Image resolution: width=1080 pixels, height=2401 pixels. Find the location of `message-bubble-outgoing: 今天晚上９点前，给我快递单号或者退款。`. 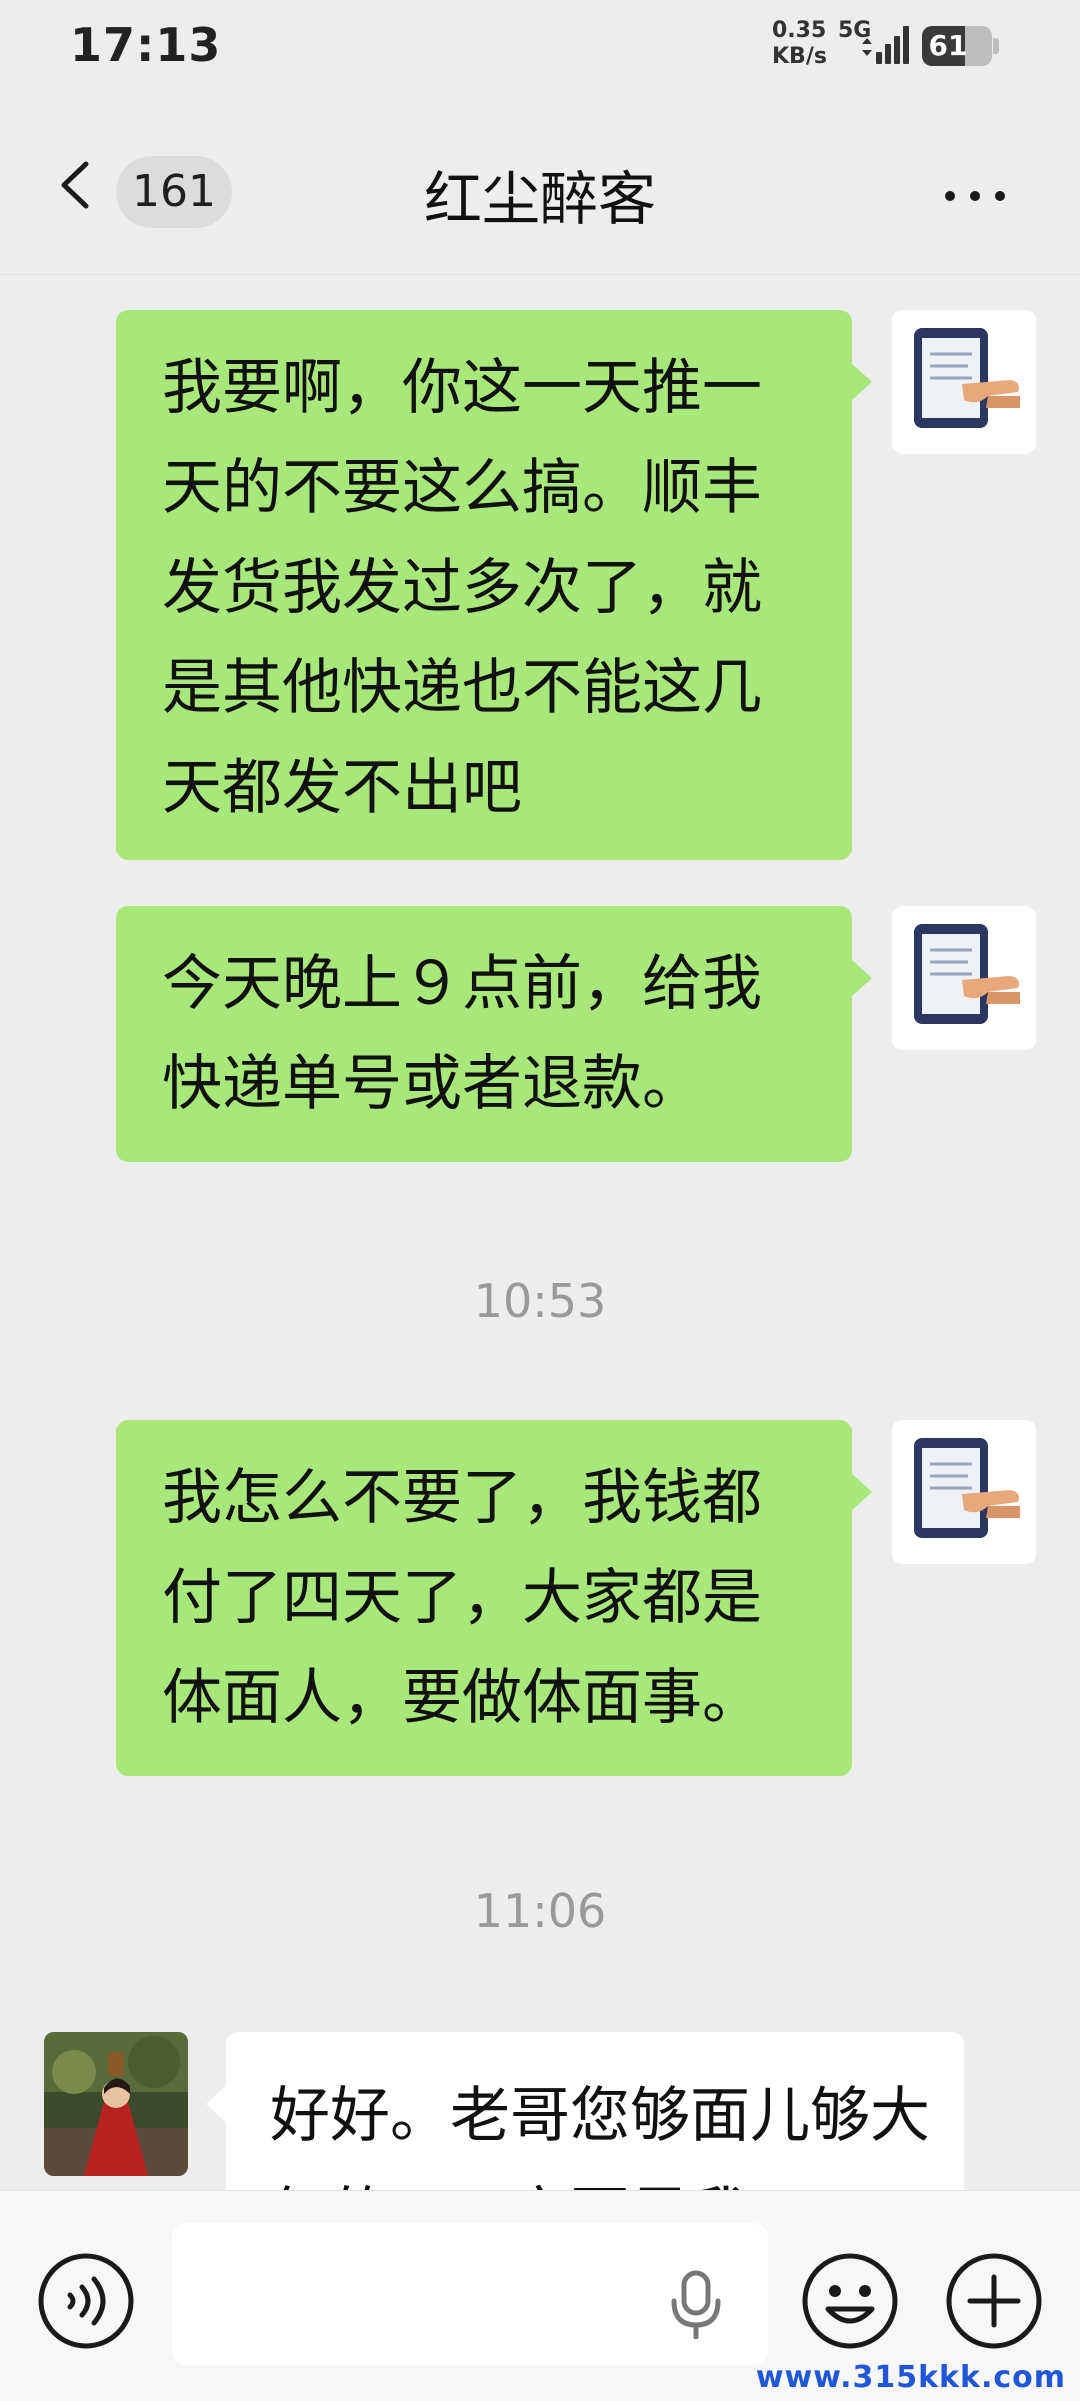

message-bubble-outgoing: 今天晚上９点前，给我快递单号或者退款。 is located at coordinates (494, 1034).